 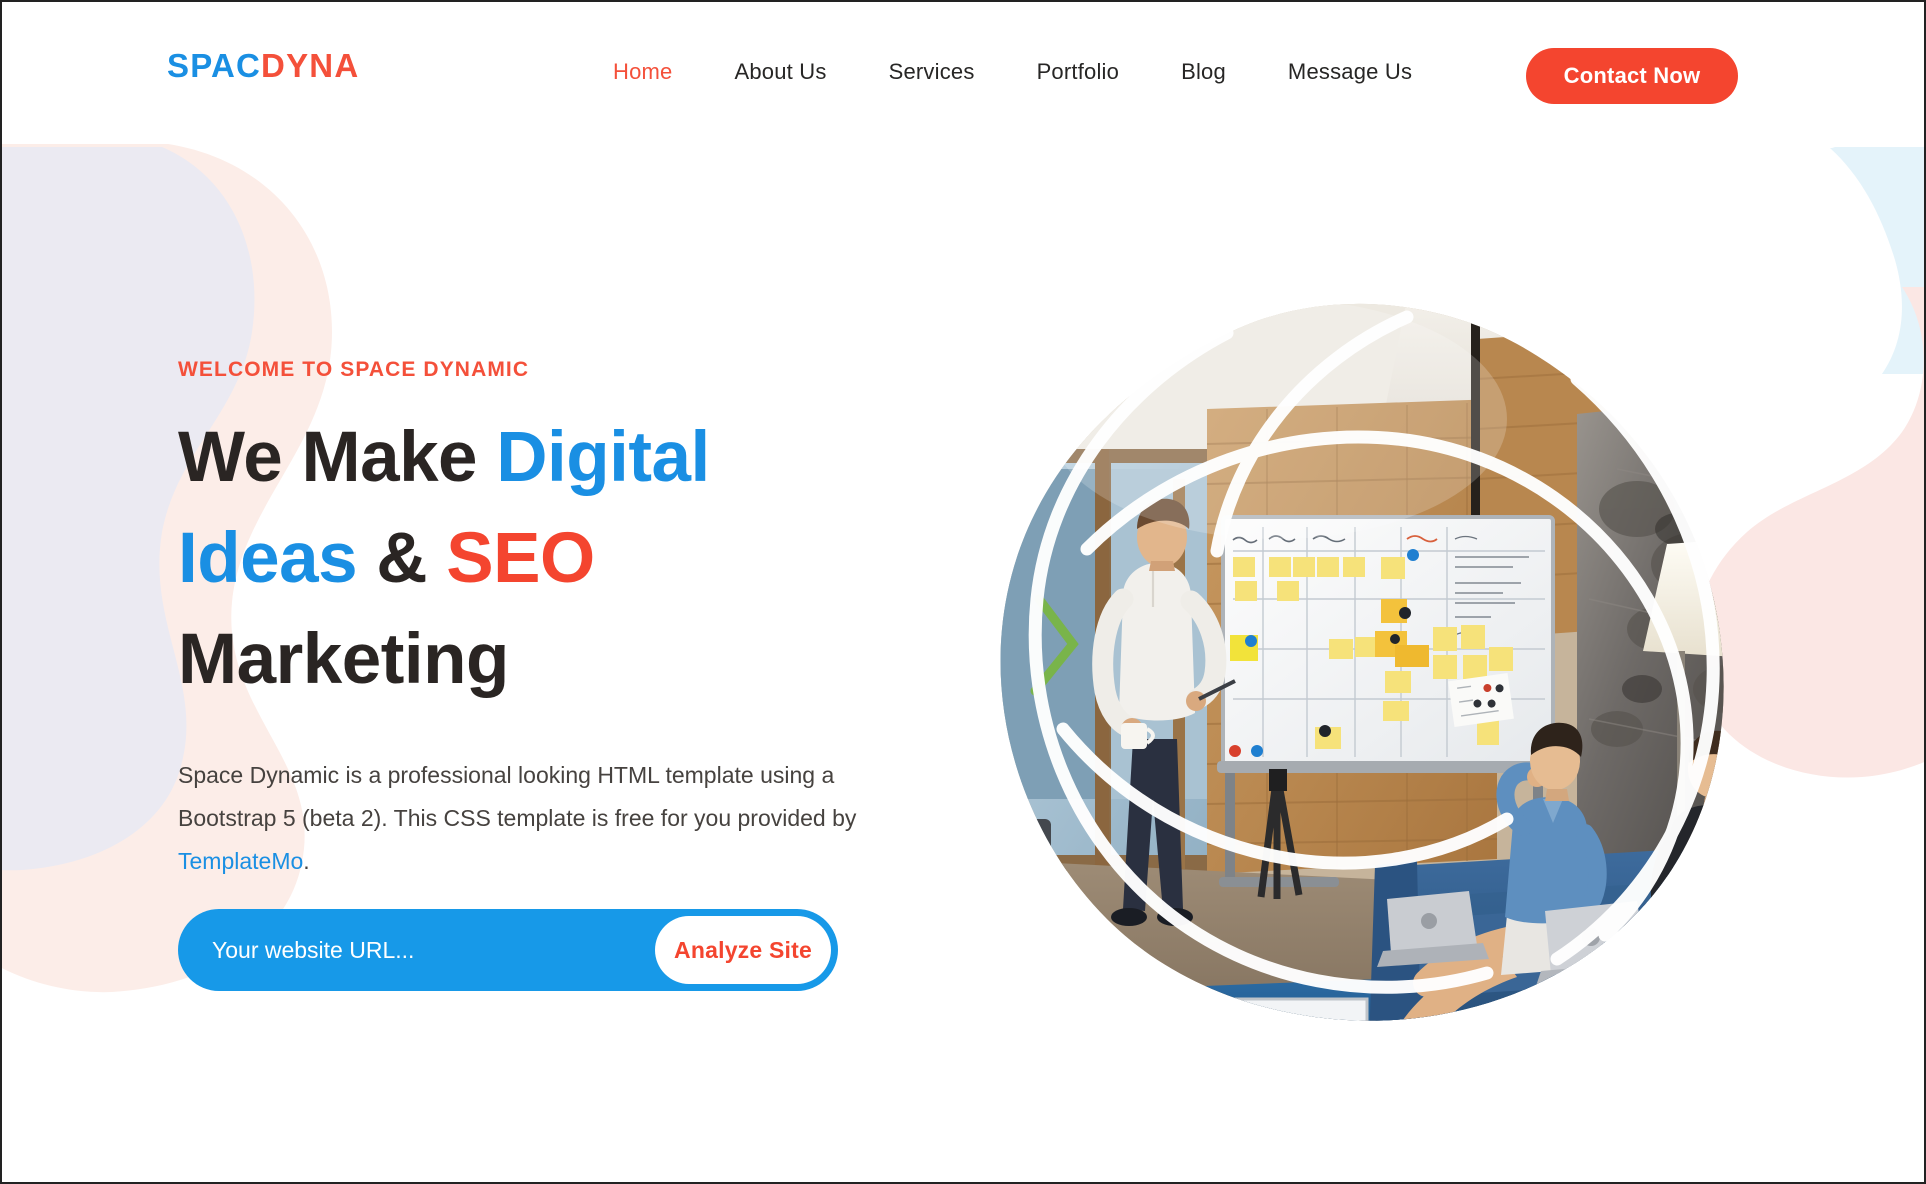 I want to click on analyze-site-form: Analyze Site, so click(x=508, y=950).